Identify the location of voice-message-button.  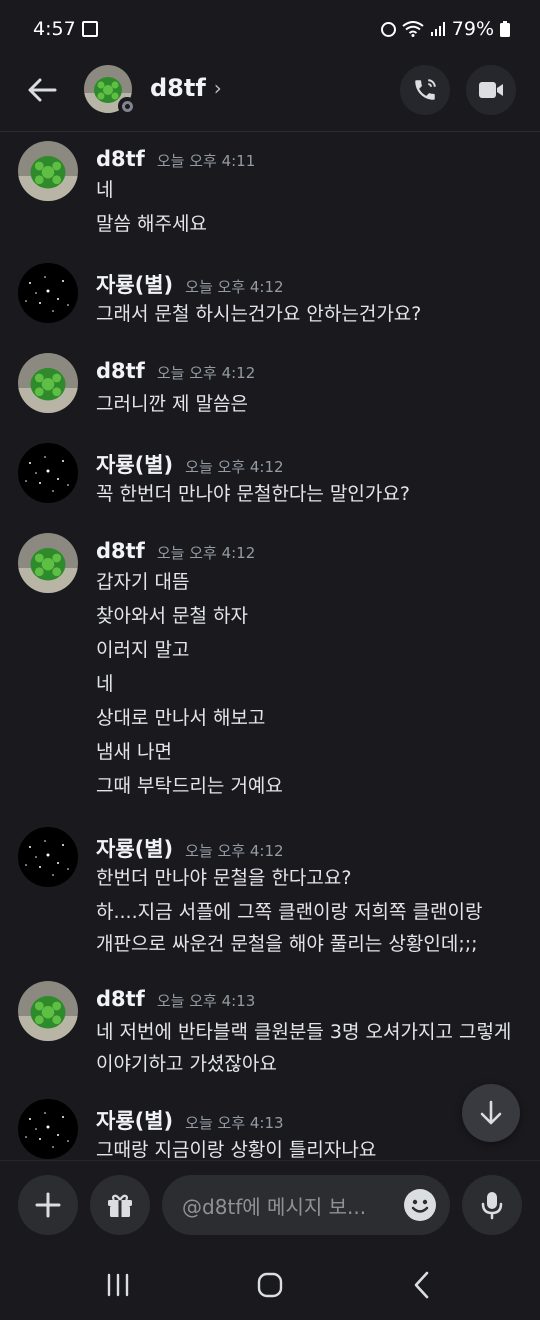
(492, 1205).